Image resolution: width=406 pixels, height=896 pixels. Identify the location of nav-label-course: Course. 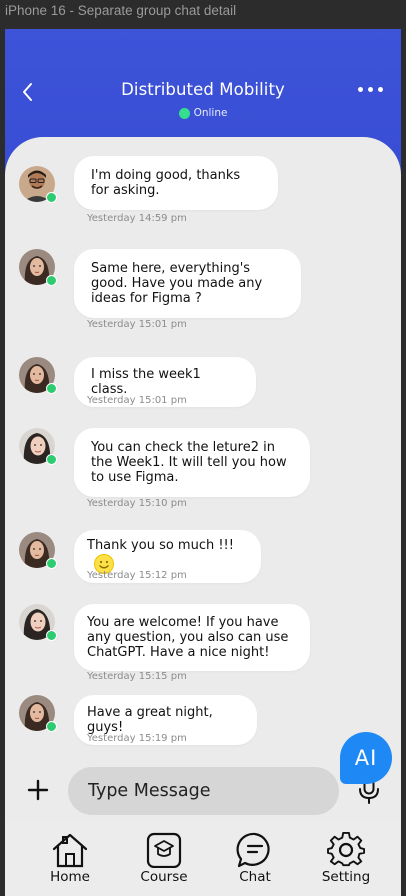
(164, 877).